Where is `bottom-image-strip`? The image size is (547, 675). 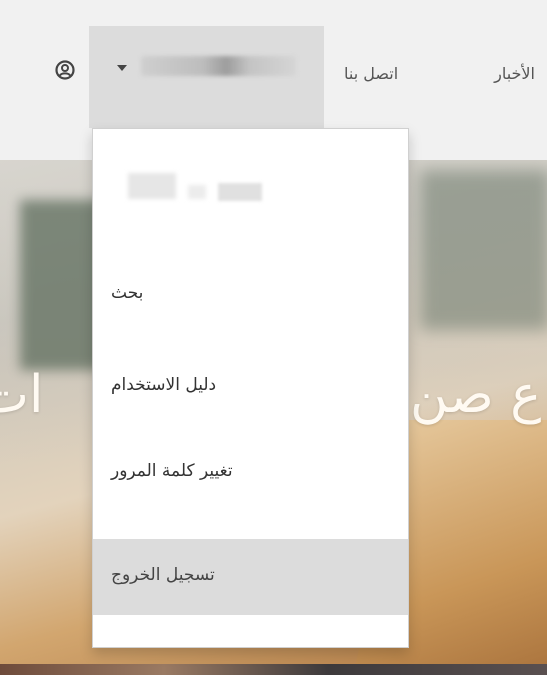
bottom-image-strip is located at coordinates (273, 669).